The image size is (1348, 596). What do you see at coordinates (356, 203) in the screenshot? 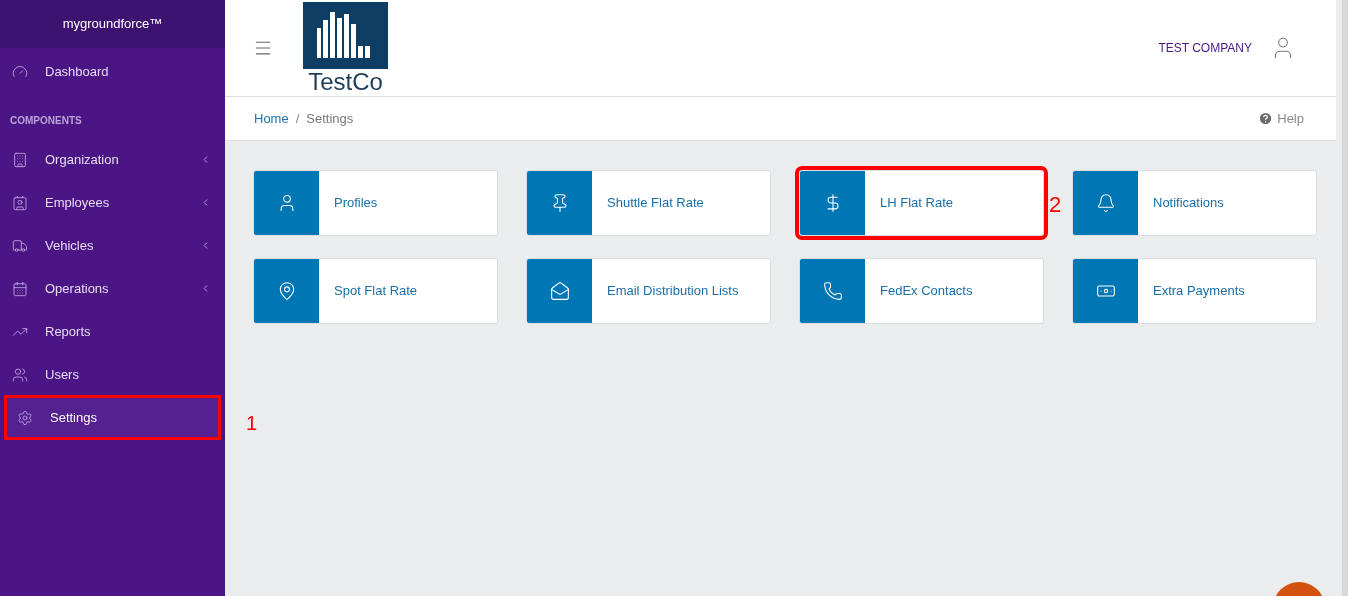
I see `card-label: Profiles` at bounding box center [356, 203].